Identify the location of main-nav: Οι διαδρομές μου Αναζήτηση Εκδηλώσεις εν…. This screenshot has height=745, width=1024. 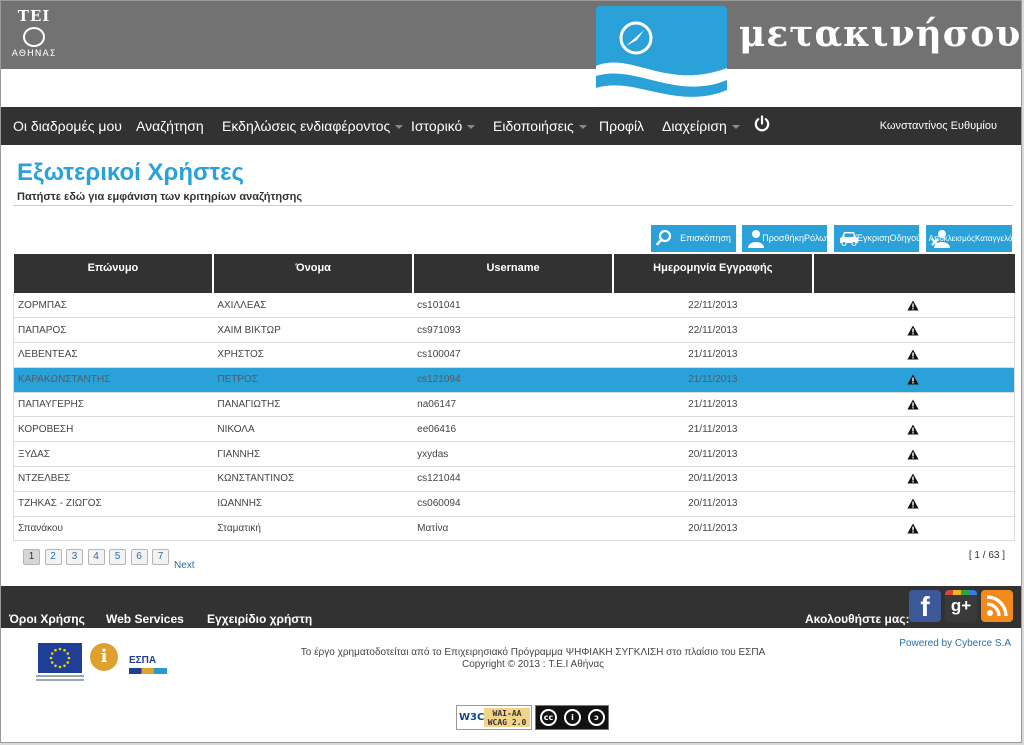
(511, 126).